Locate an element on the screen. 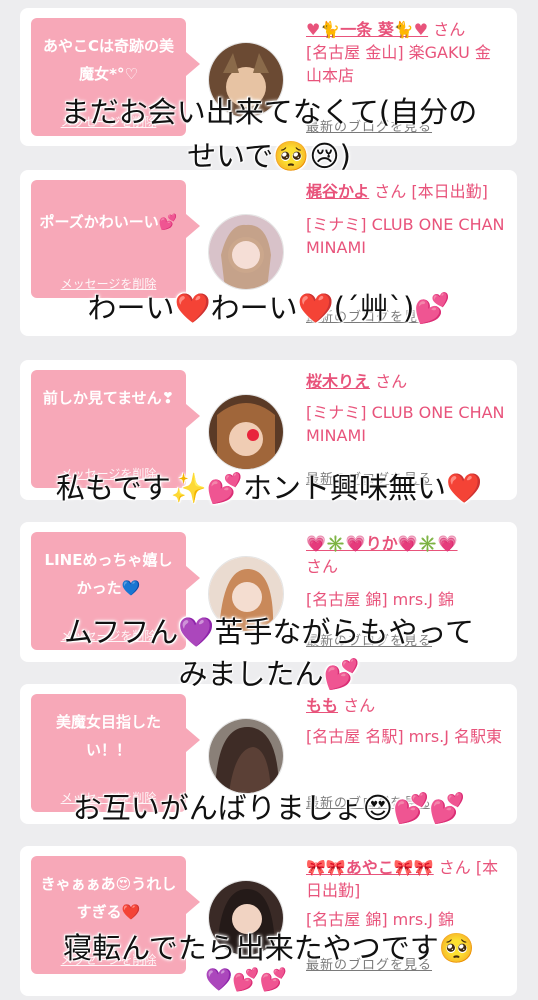  cast-info: もも さん [名古屋 名駅] mrs.J 名駅東 is located at coordinates (406, 721).